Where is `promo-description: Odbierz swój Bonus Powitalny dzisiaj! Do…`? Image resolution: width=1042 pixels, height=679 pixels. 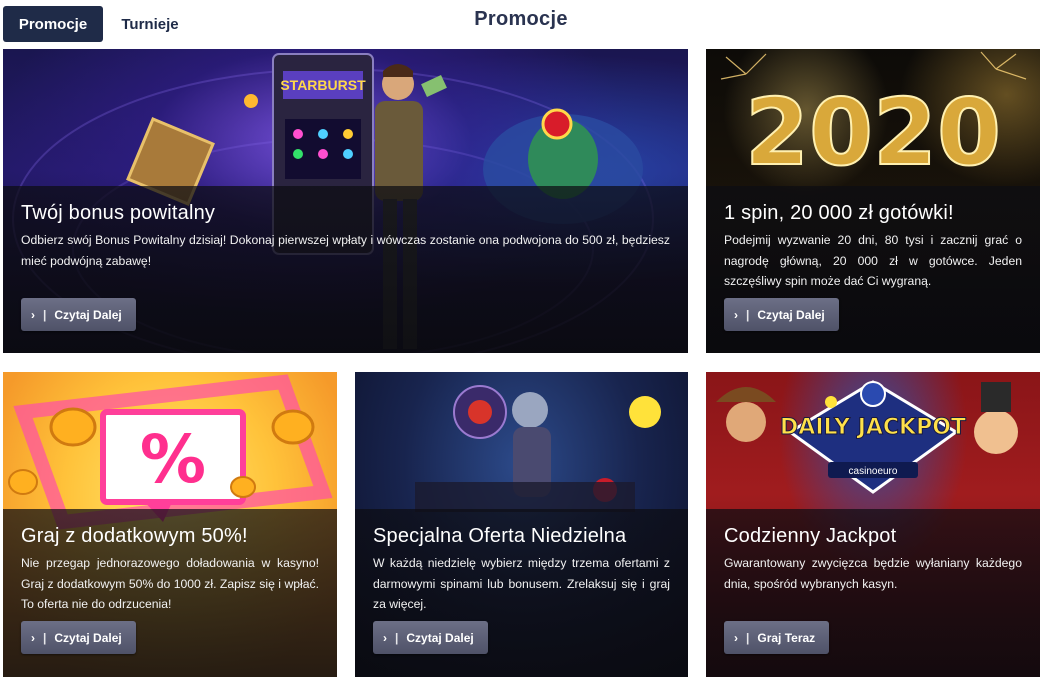 promo-description: Odbierz swój Bonus Powitalny dzisiaj! Do… is located at coordinates (345, 250).